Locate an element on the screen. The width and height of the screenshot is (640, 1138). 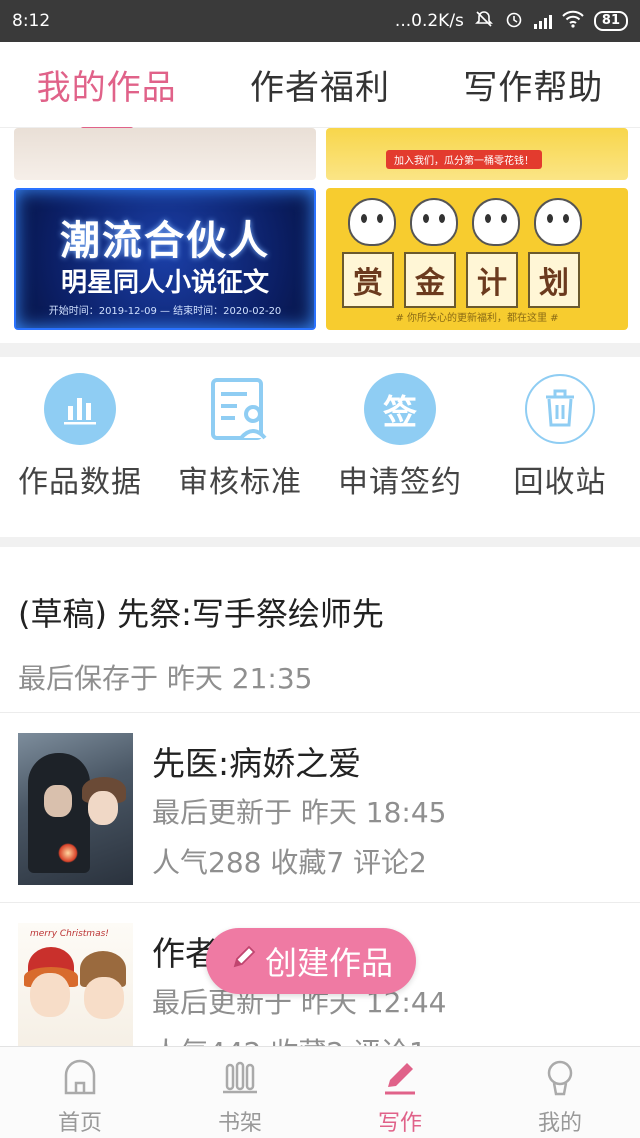
action-works-data: 作品数据 is located at coordinates (80, 447).